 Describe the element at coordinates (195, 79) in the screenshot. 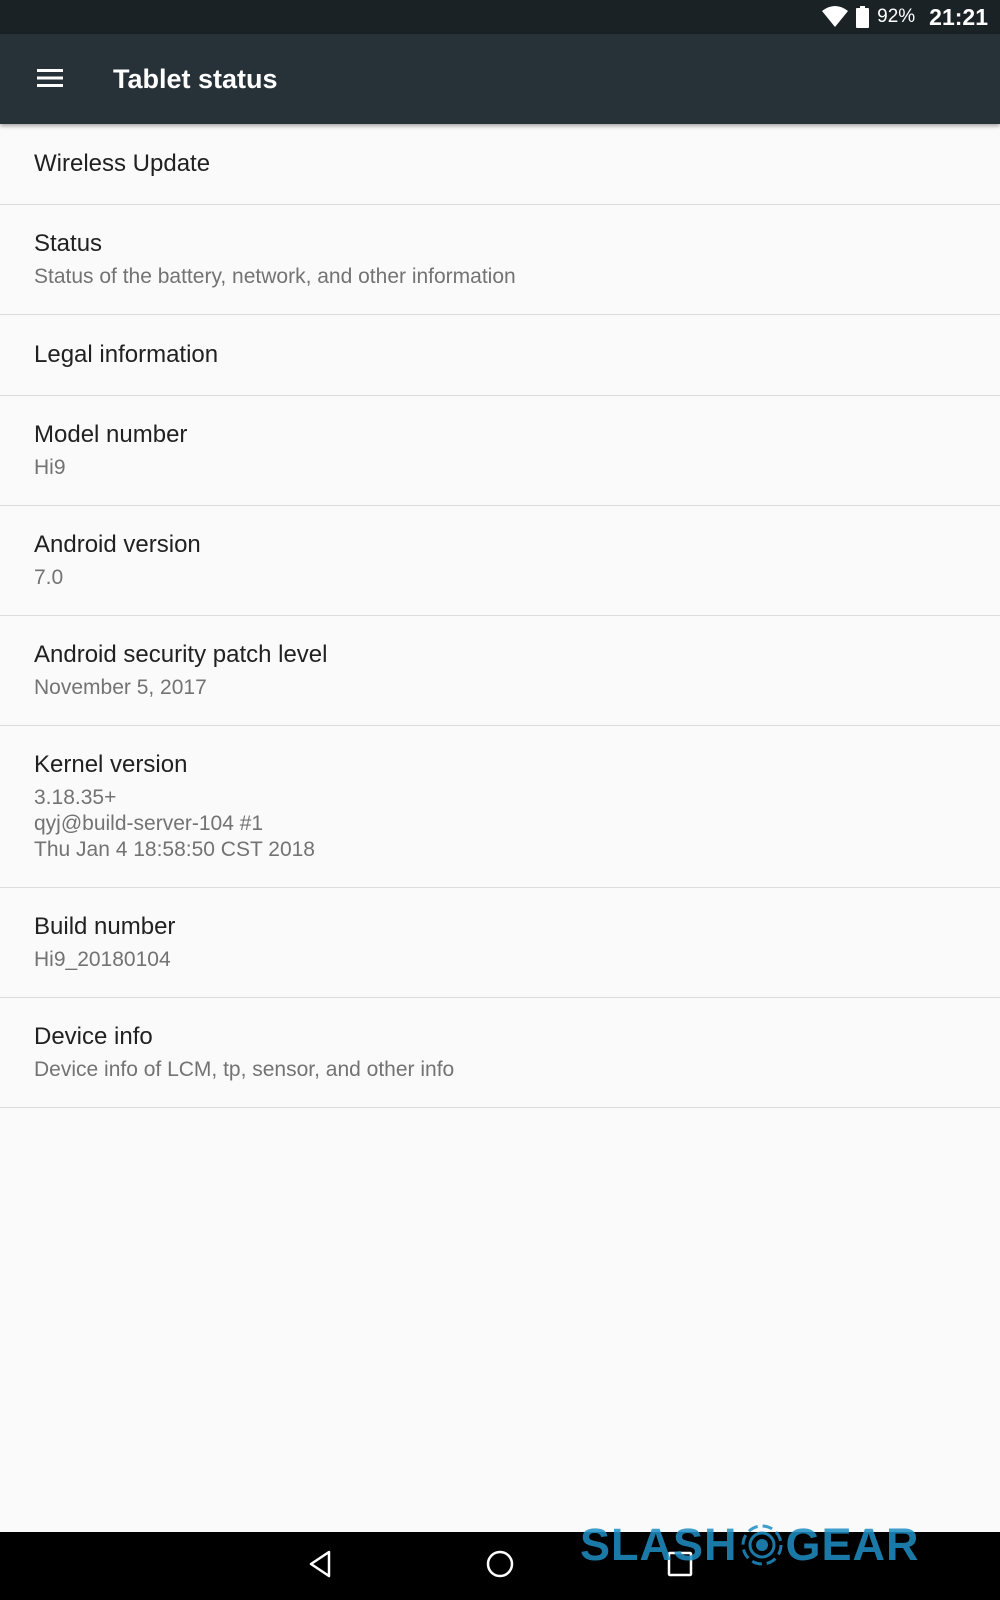

I see `page-title: Tablet status` at that location.